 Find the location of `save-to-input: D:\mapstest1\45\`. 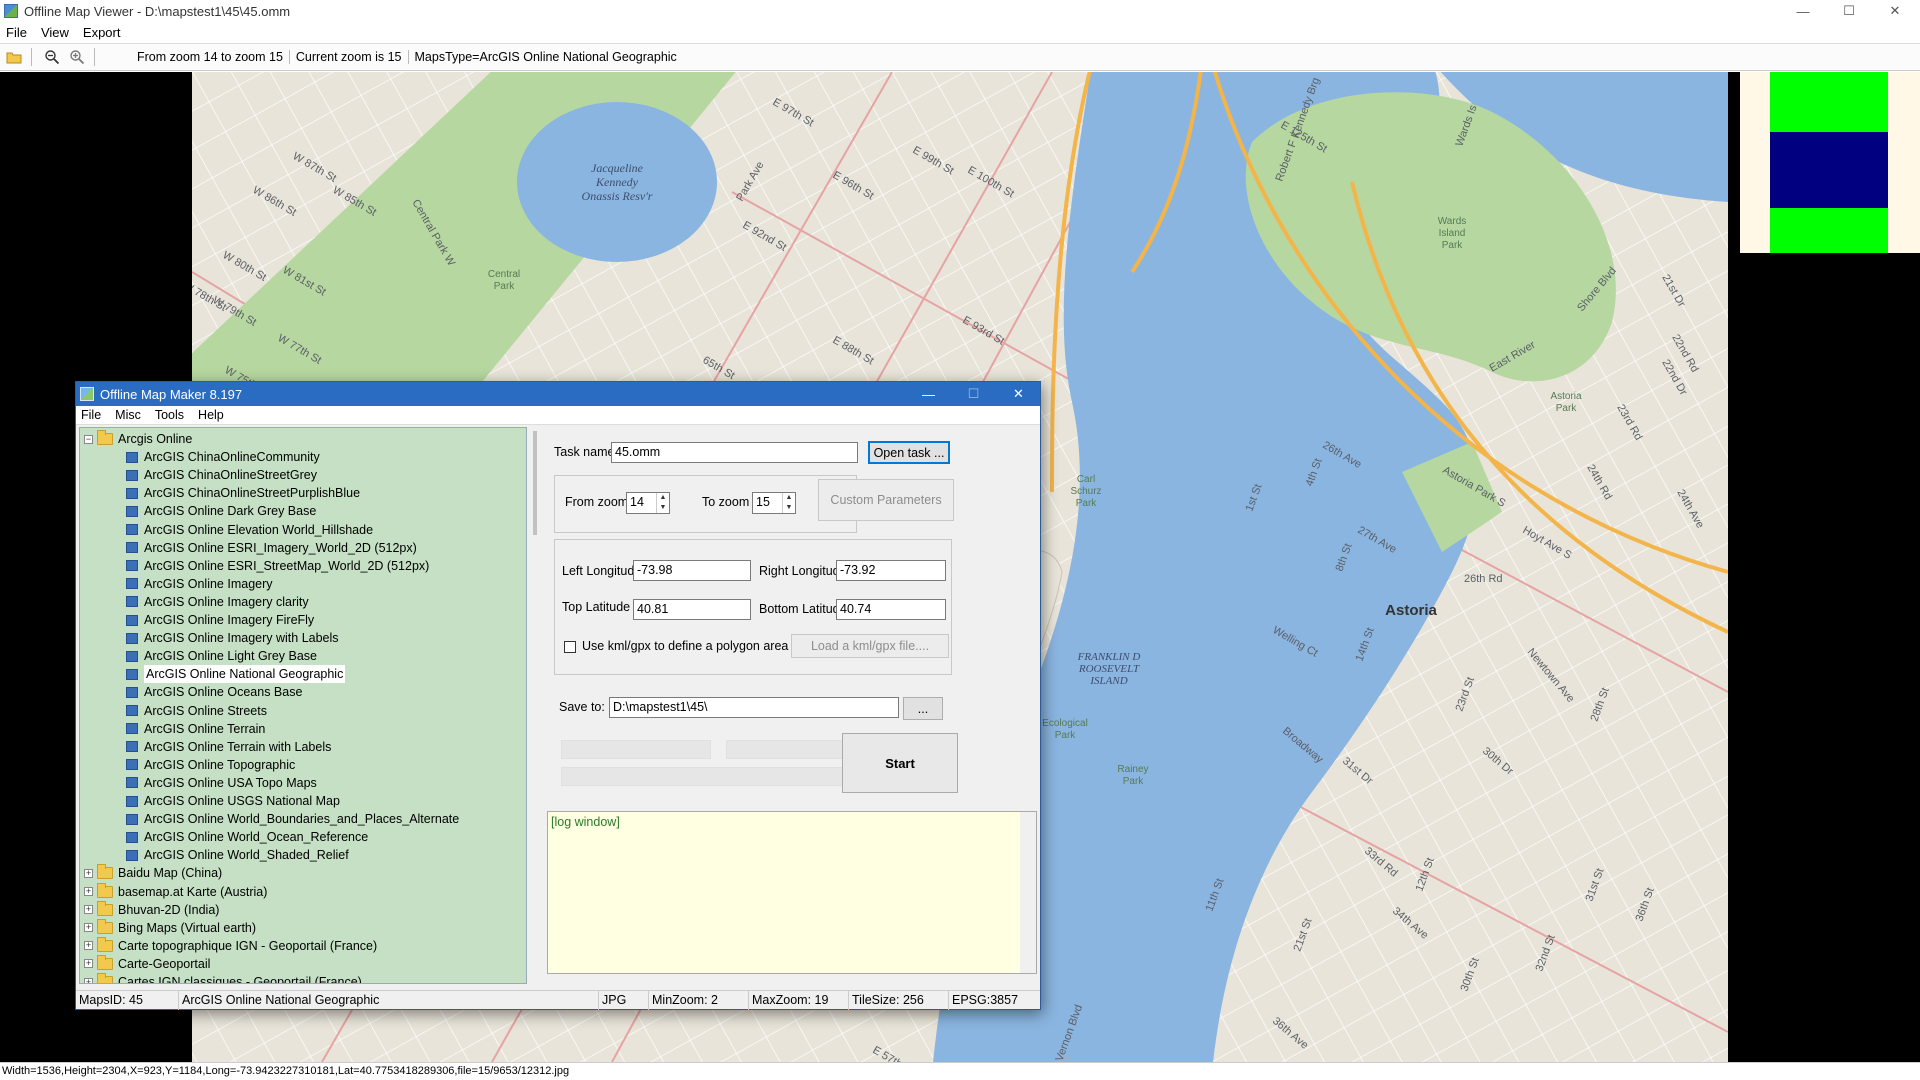

save-to-input: D:\mapstest1\45\ is located at coordinates (754, 707).